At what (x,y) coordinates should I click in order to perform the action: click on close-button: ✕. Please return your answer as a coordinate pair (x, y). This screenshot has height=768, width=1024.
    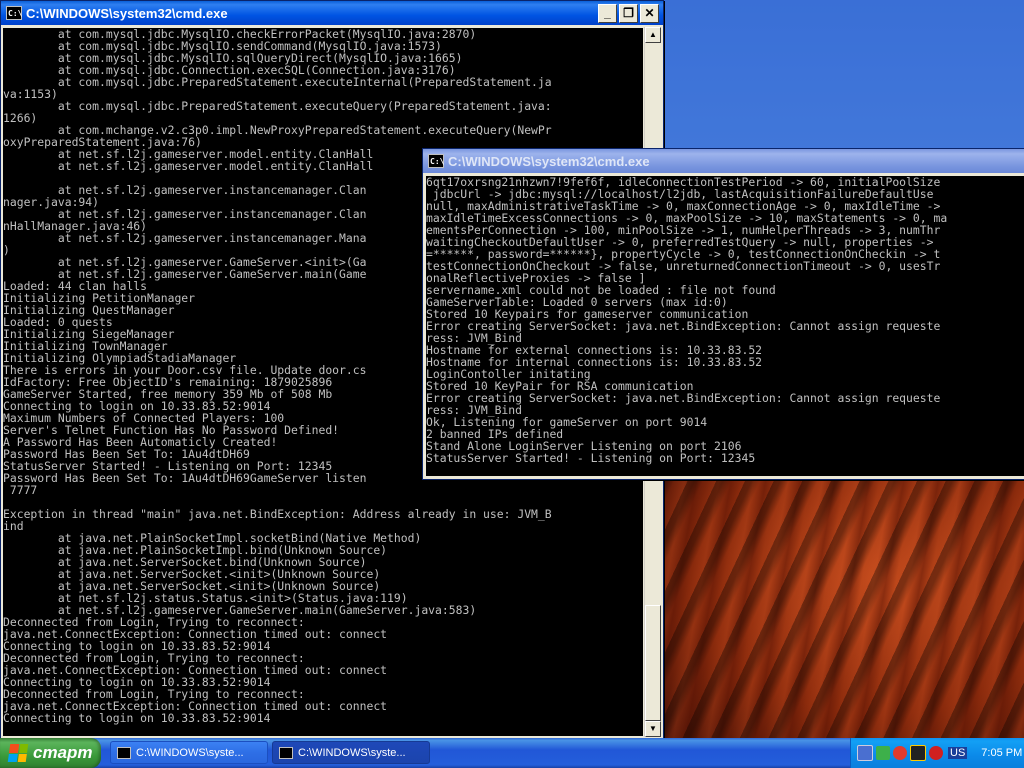
    Looking at the image, I should click on (649, 13).